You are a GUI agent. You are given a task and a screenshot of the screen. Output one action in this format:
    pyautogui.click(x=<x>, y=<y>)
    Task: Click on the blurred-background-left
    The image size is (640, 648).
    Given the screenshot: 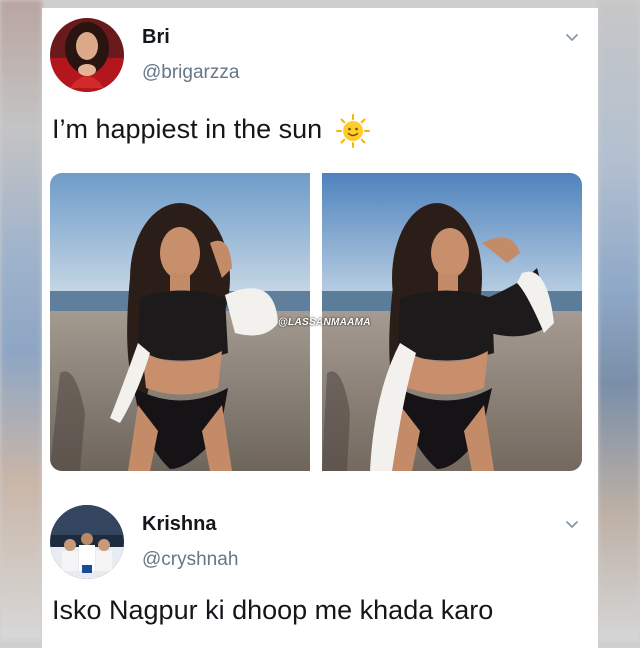 What is the action you would take?
    pyautogui.click(x=21, y=320)
    